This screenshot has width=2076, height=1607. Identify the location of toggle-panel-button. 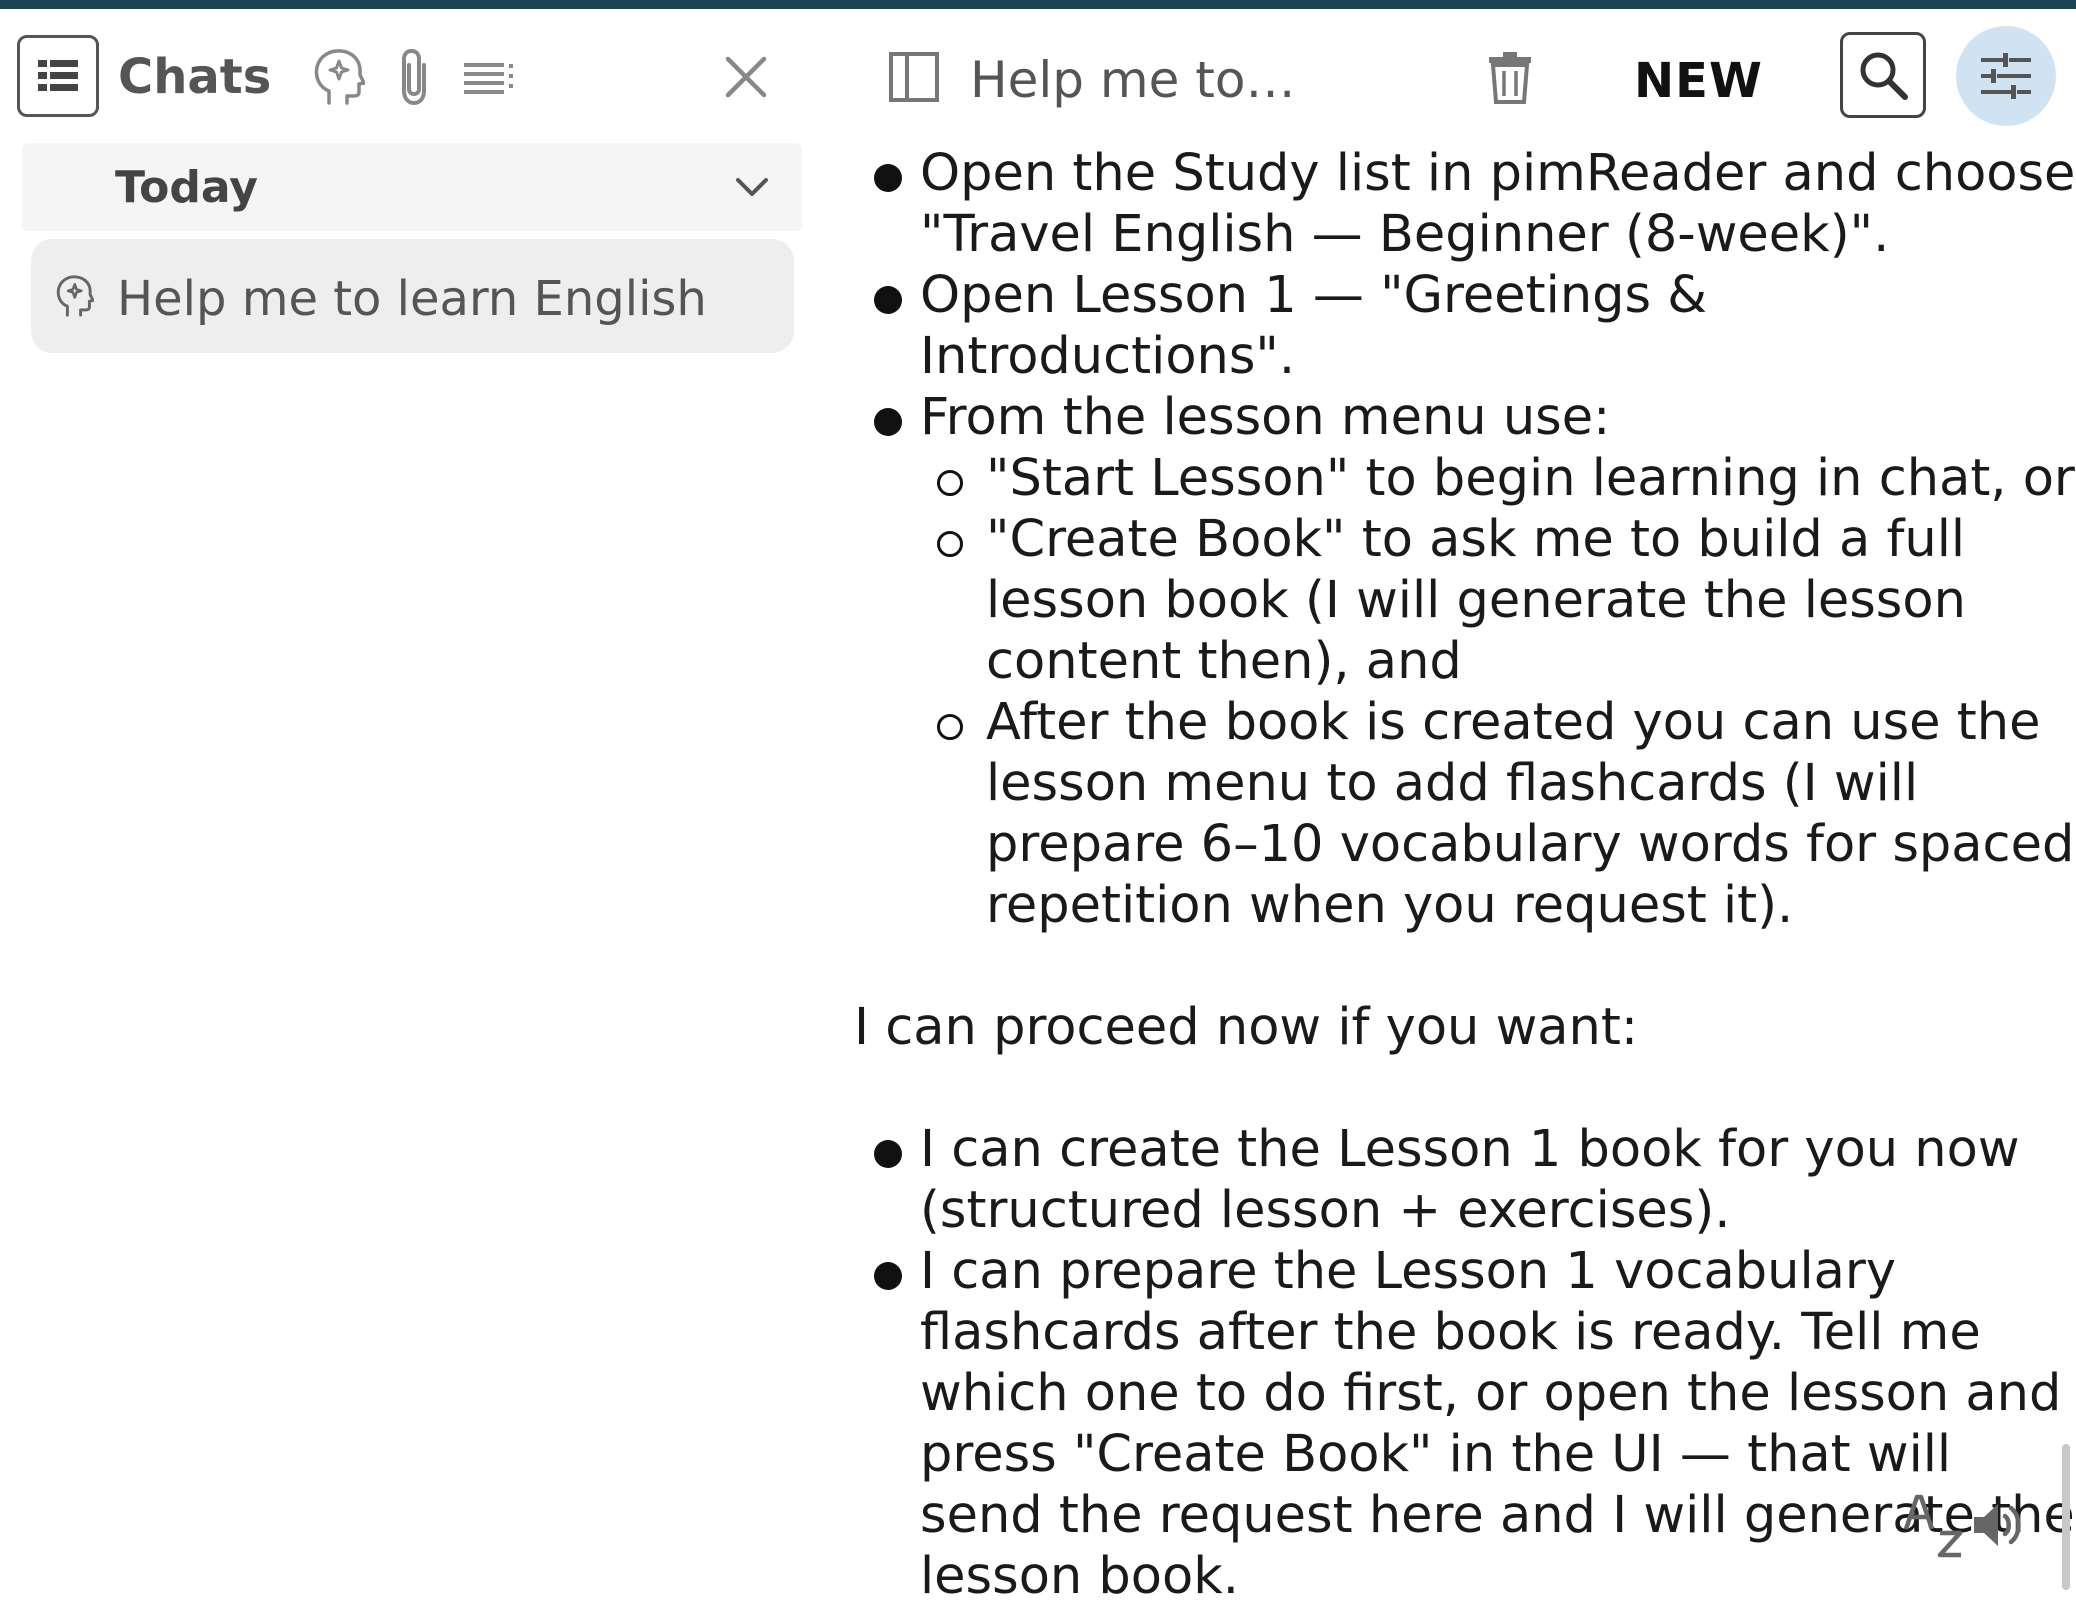
(914, 77).